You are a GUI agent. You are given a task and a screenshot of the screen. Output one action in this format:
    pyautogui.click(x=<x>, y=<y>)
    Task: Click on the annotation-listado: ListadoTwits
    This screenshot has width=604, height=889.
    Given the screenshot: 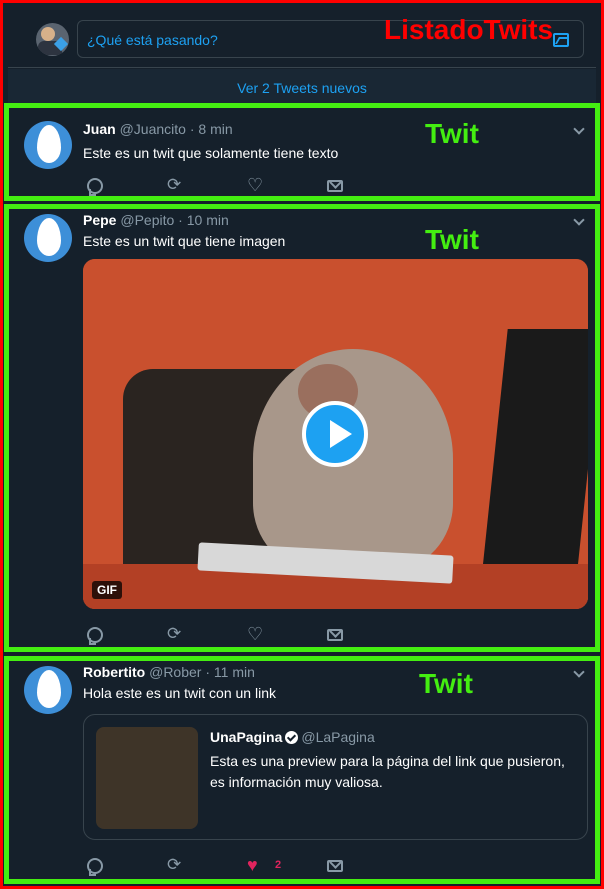 What is the action you would take?
    pyautogui.click(x=469, y=29)
    